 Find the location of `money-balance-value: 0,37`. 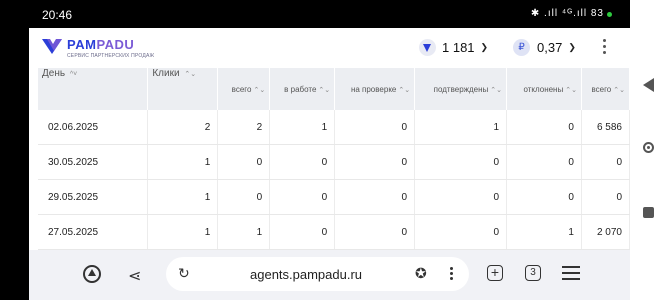

money-balance-value: 0,37 is located at coordinates (550, 47).